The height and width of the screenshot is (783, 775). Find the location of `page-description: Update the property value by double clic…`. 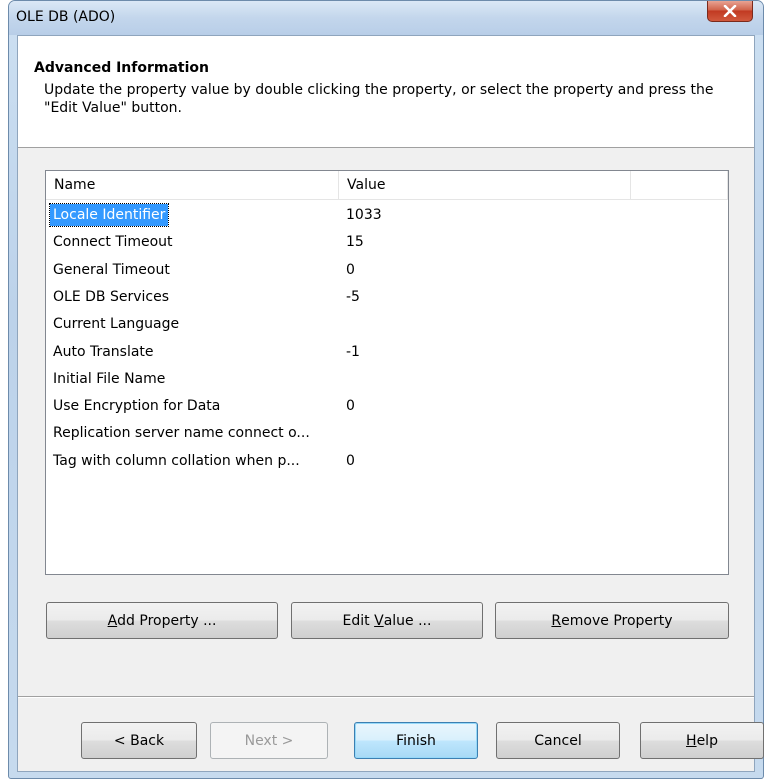

page-description: Update the property value by double clic… is located at coordinates (379, 99).